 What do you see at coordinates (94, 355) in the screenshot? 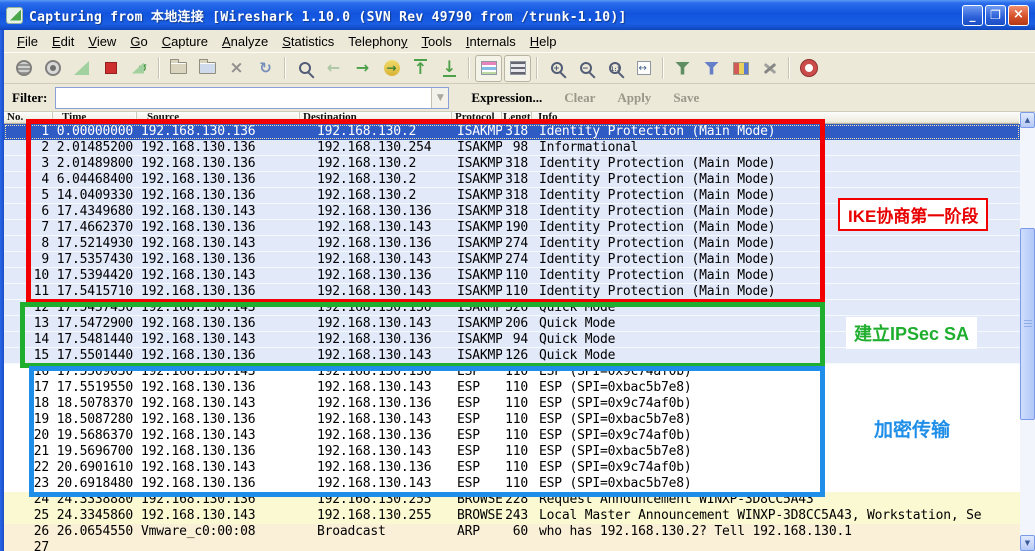
I see `cell-time: 17.5501440` at bounding box center [94, 355].